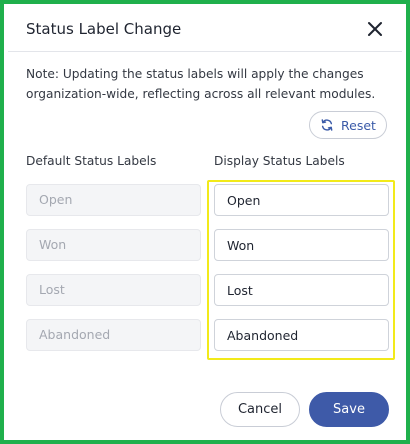 Image resolution: width=410 pixels, height=444 pixels. Describe the element at coordinates (301, 335) in the screenshot. I see `display-label-input-abandoned` at that location.